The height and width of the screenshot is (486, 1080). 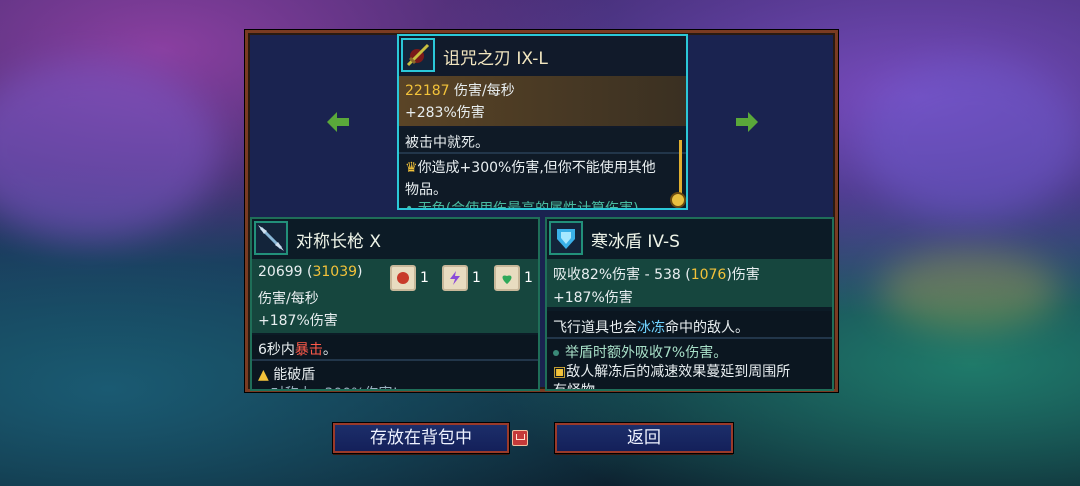 What do you see at coordinates (328, 386) in the screenshot?
I see `perk-line: • 对称上+300%伤害!` at bounding box center [328, 386].